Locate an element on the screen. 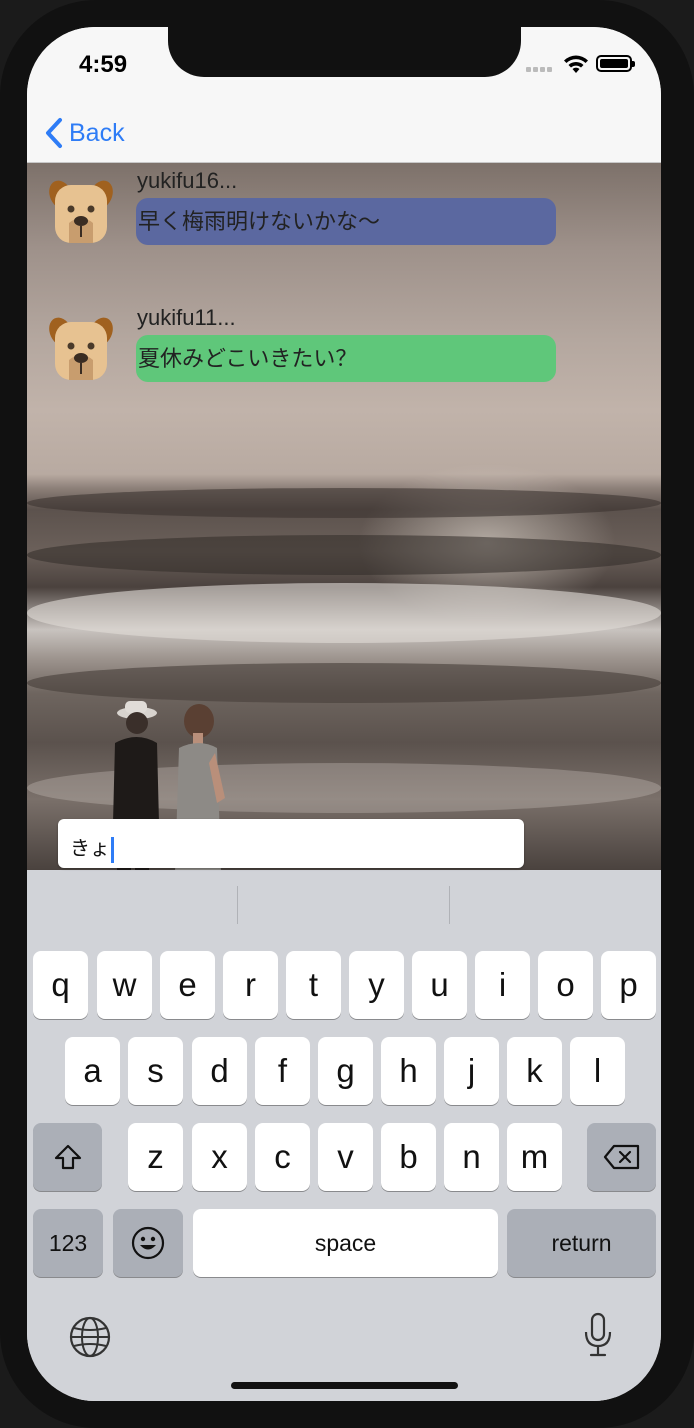 The image size is (694, 1428). shift-key is located at coordinates (67, 1157).